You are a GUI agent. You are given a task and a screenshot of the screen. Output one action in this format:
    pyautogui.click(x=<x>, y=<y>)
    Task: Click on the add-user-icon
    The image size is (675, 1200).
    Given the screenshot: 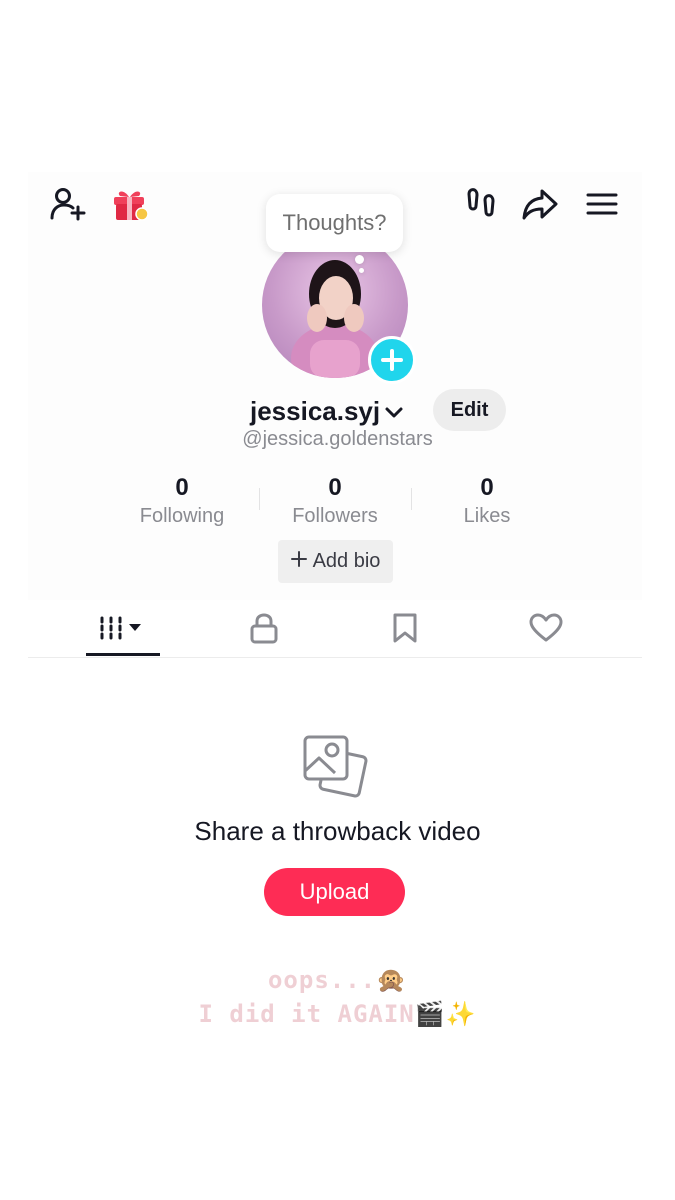 What is the action you would take?
    pyautogui.click(x=68, y=204)
    